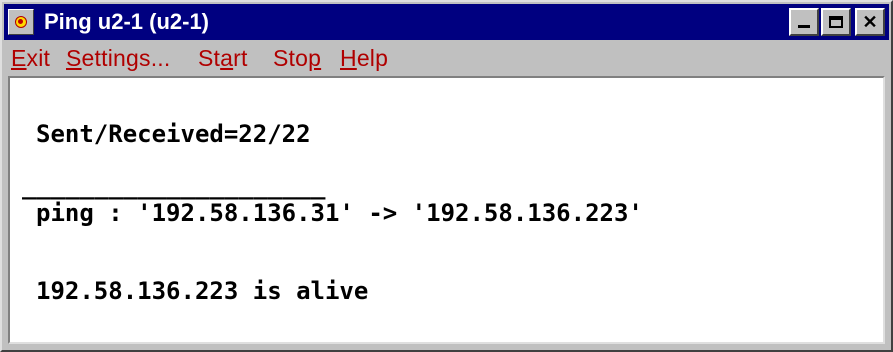 Image resolution: width=893 pixels, height=352 pixels. What do you see at coordinates (364, 58) in the screenshot?
I see `menu-help: Help` at bounding box center [364, 58].